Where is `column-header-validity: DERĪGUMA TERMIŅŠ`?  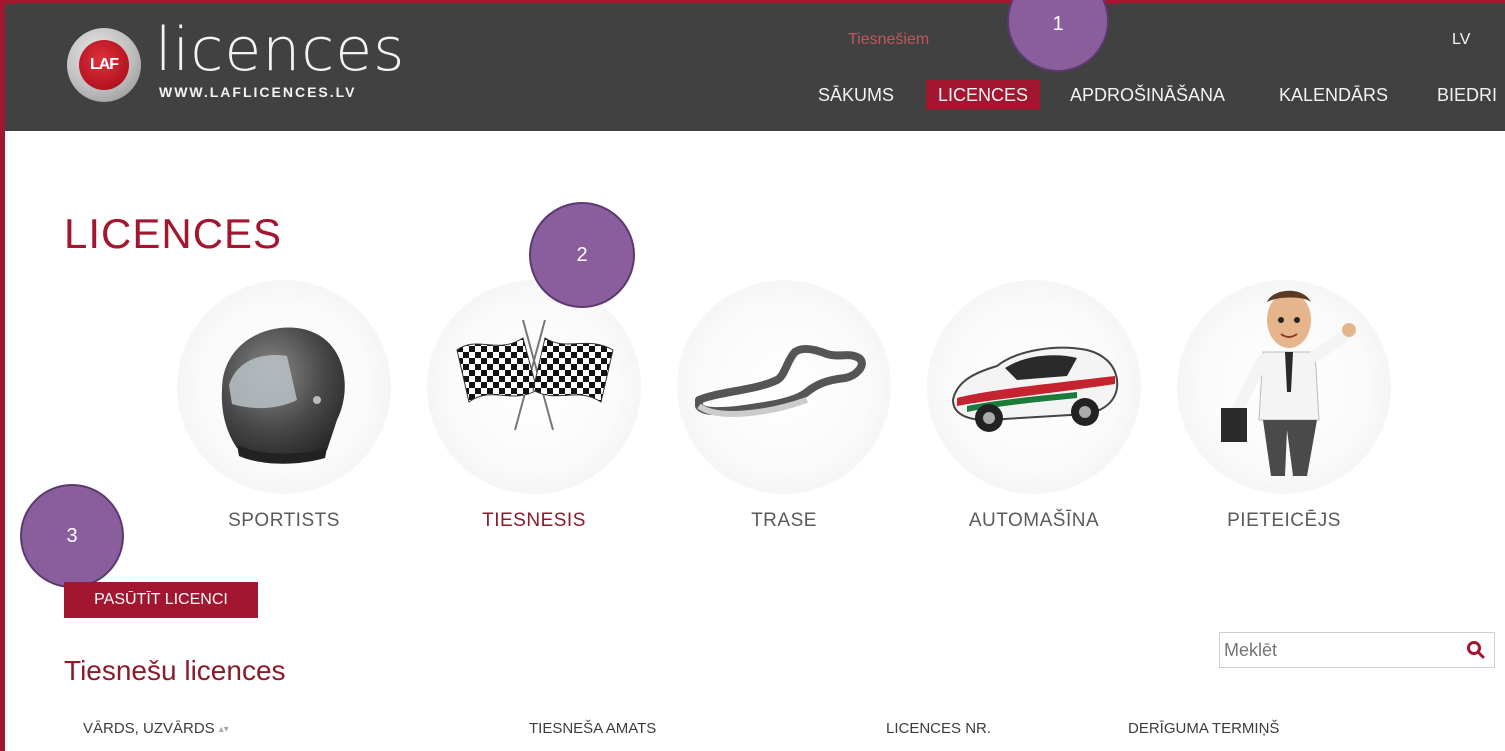
column-header-validity: DERĪGUMA TERMIŅŠ is located at coordinates (1204, 728).